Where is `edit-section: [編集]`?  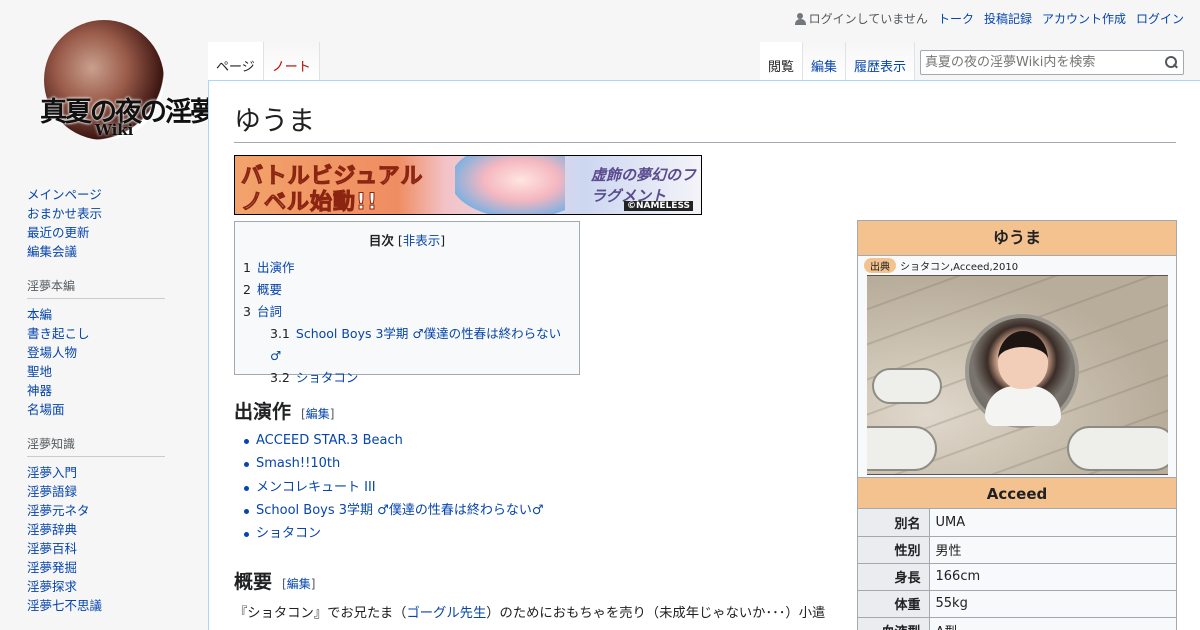 edit-section: [編集] is located at coordinates (317, 414).